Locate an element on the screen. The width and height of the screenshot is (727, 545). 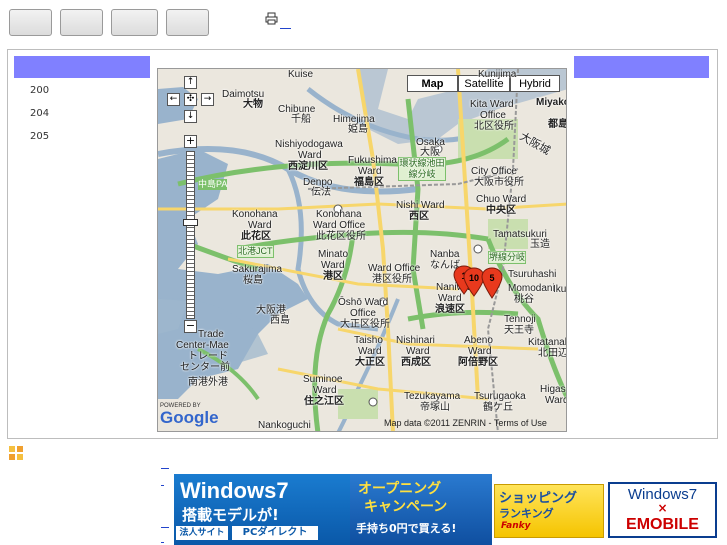
map-label: 鶴ケ丘 is located at coordinates (498, 407).